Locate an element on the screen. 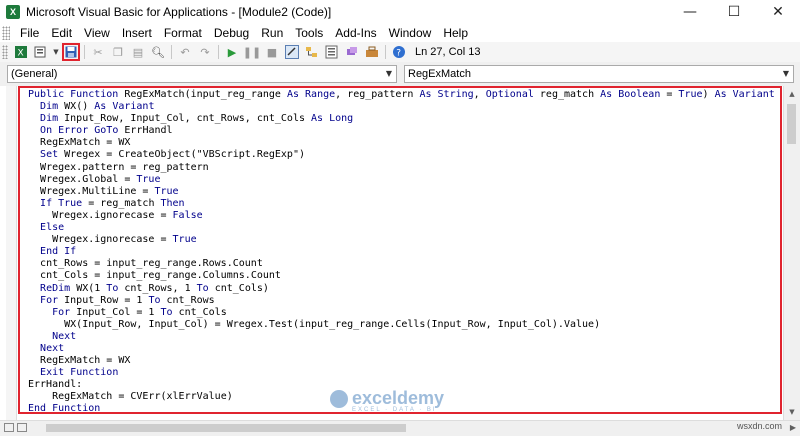 This screenshot has height=436, width=800. paste-icon: ▤ is located at coordinates (138, 52).